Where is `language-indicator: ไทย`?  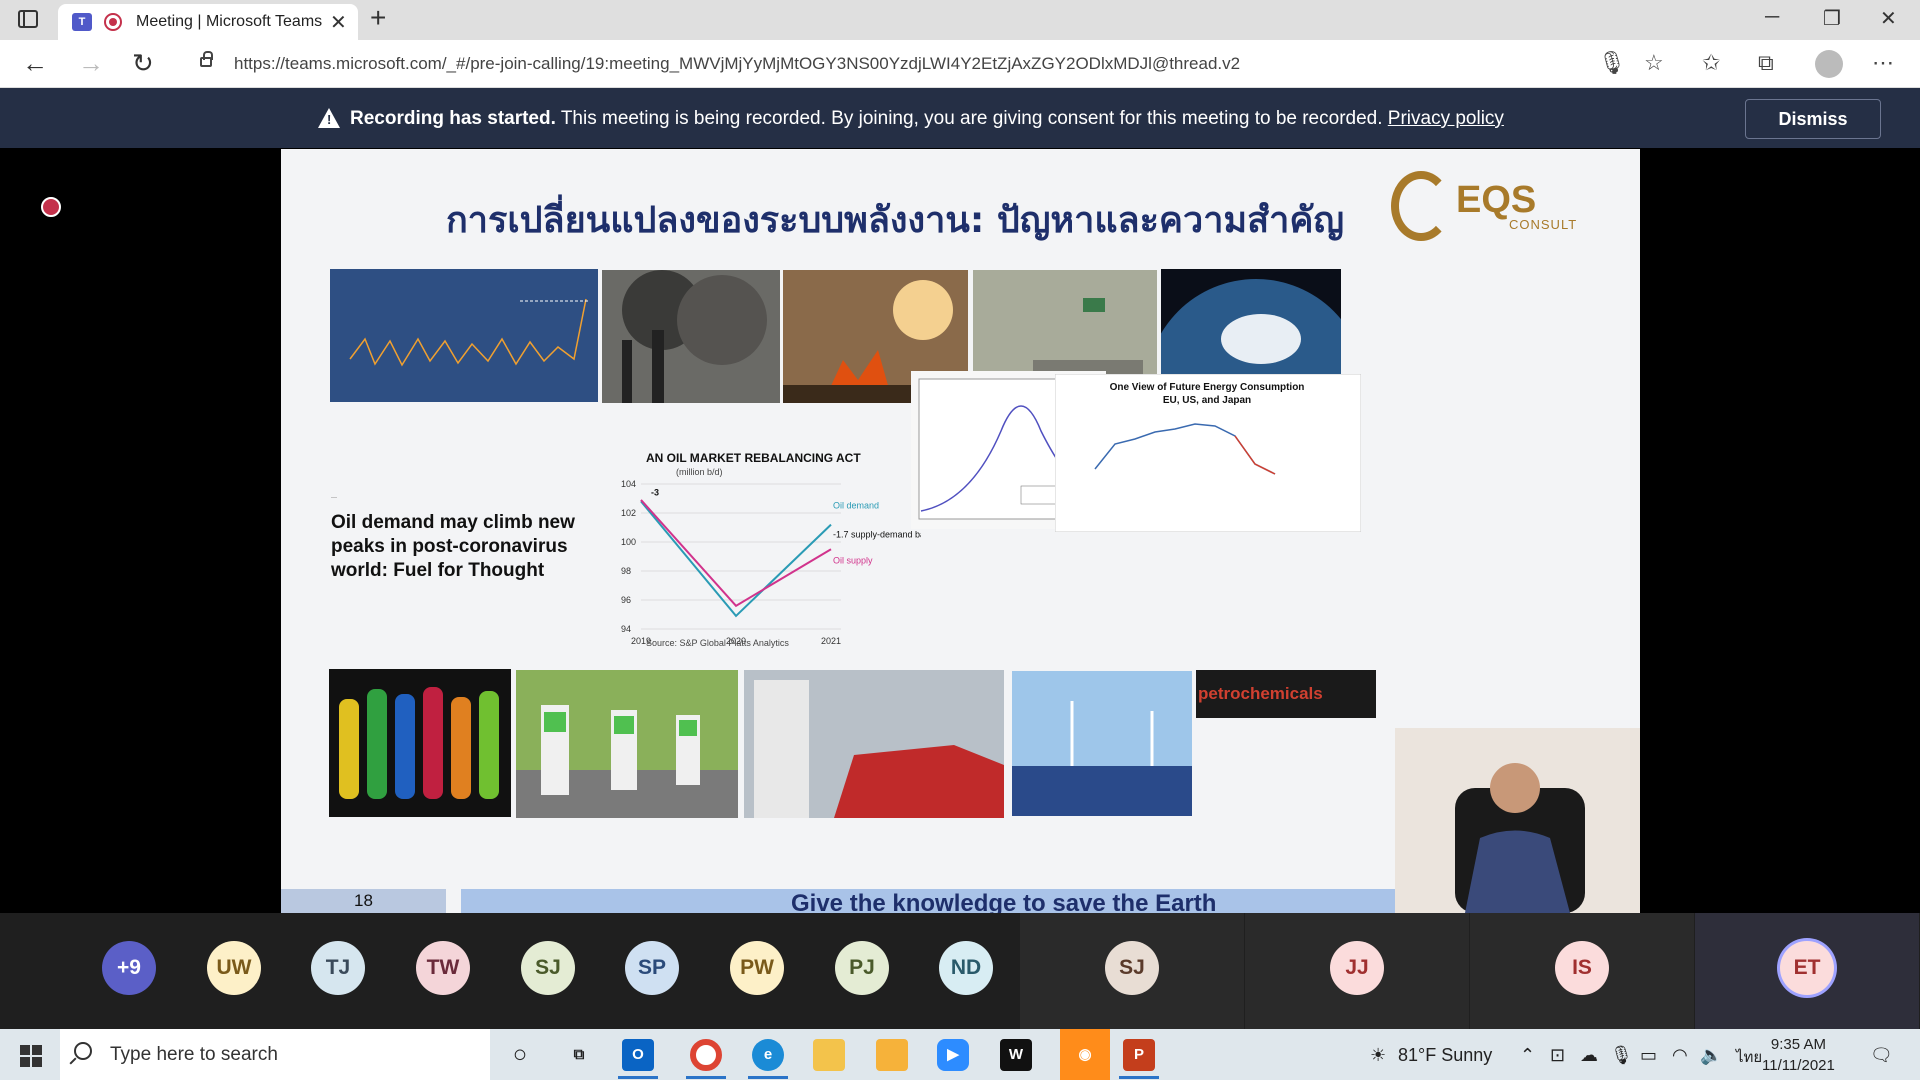 language-indicator: ไทย is located at coordinates (1749, 1057).